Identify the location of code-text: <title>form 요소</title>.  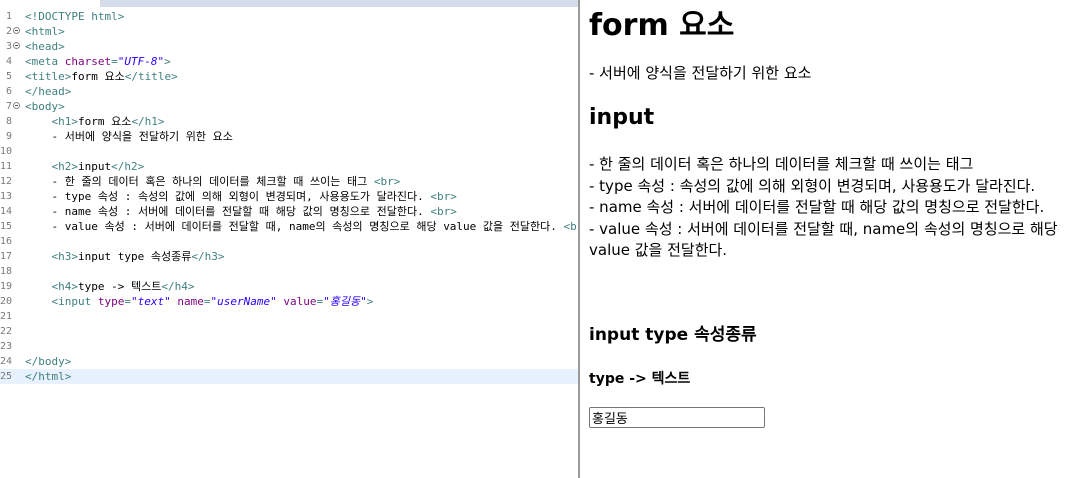
(101, 76).